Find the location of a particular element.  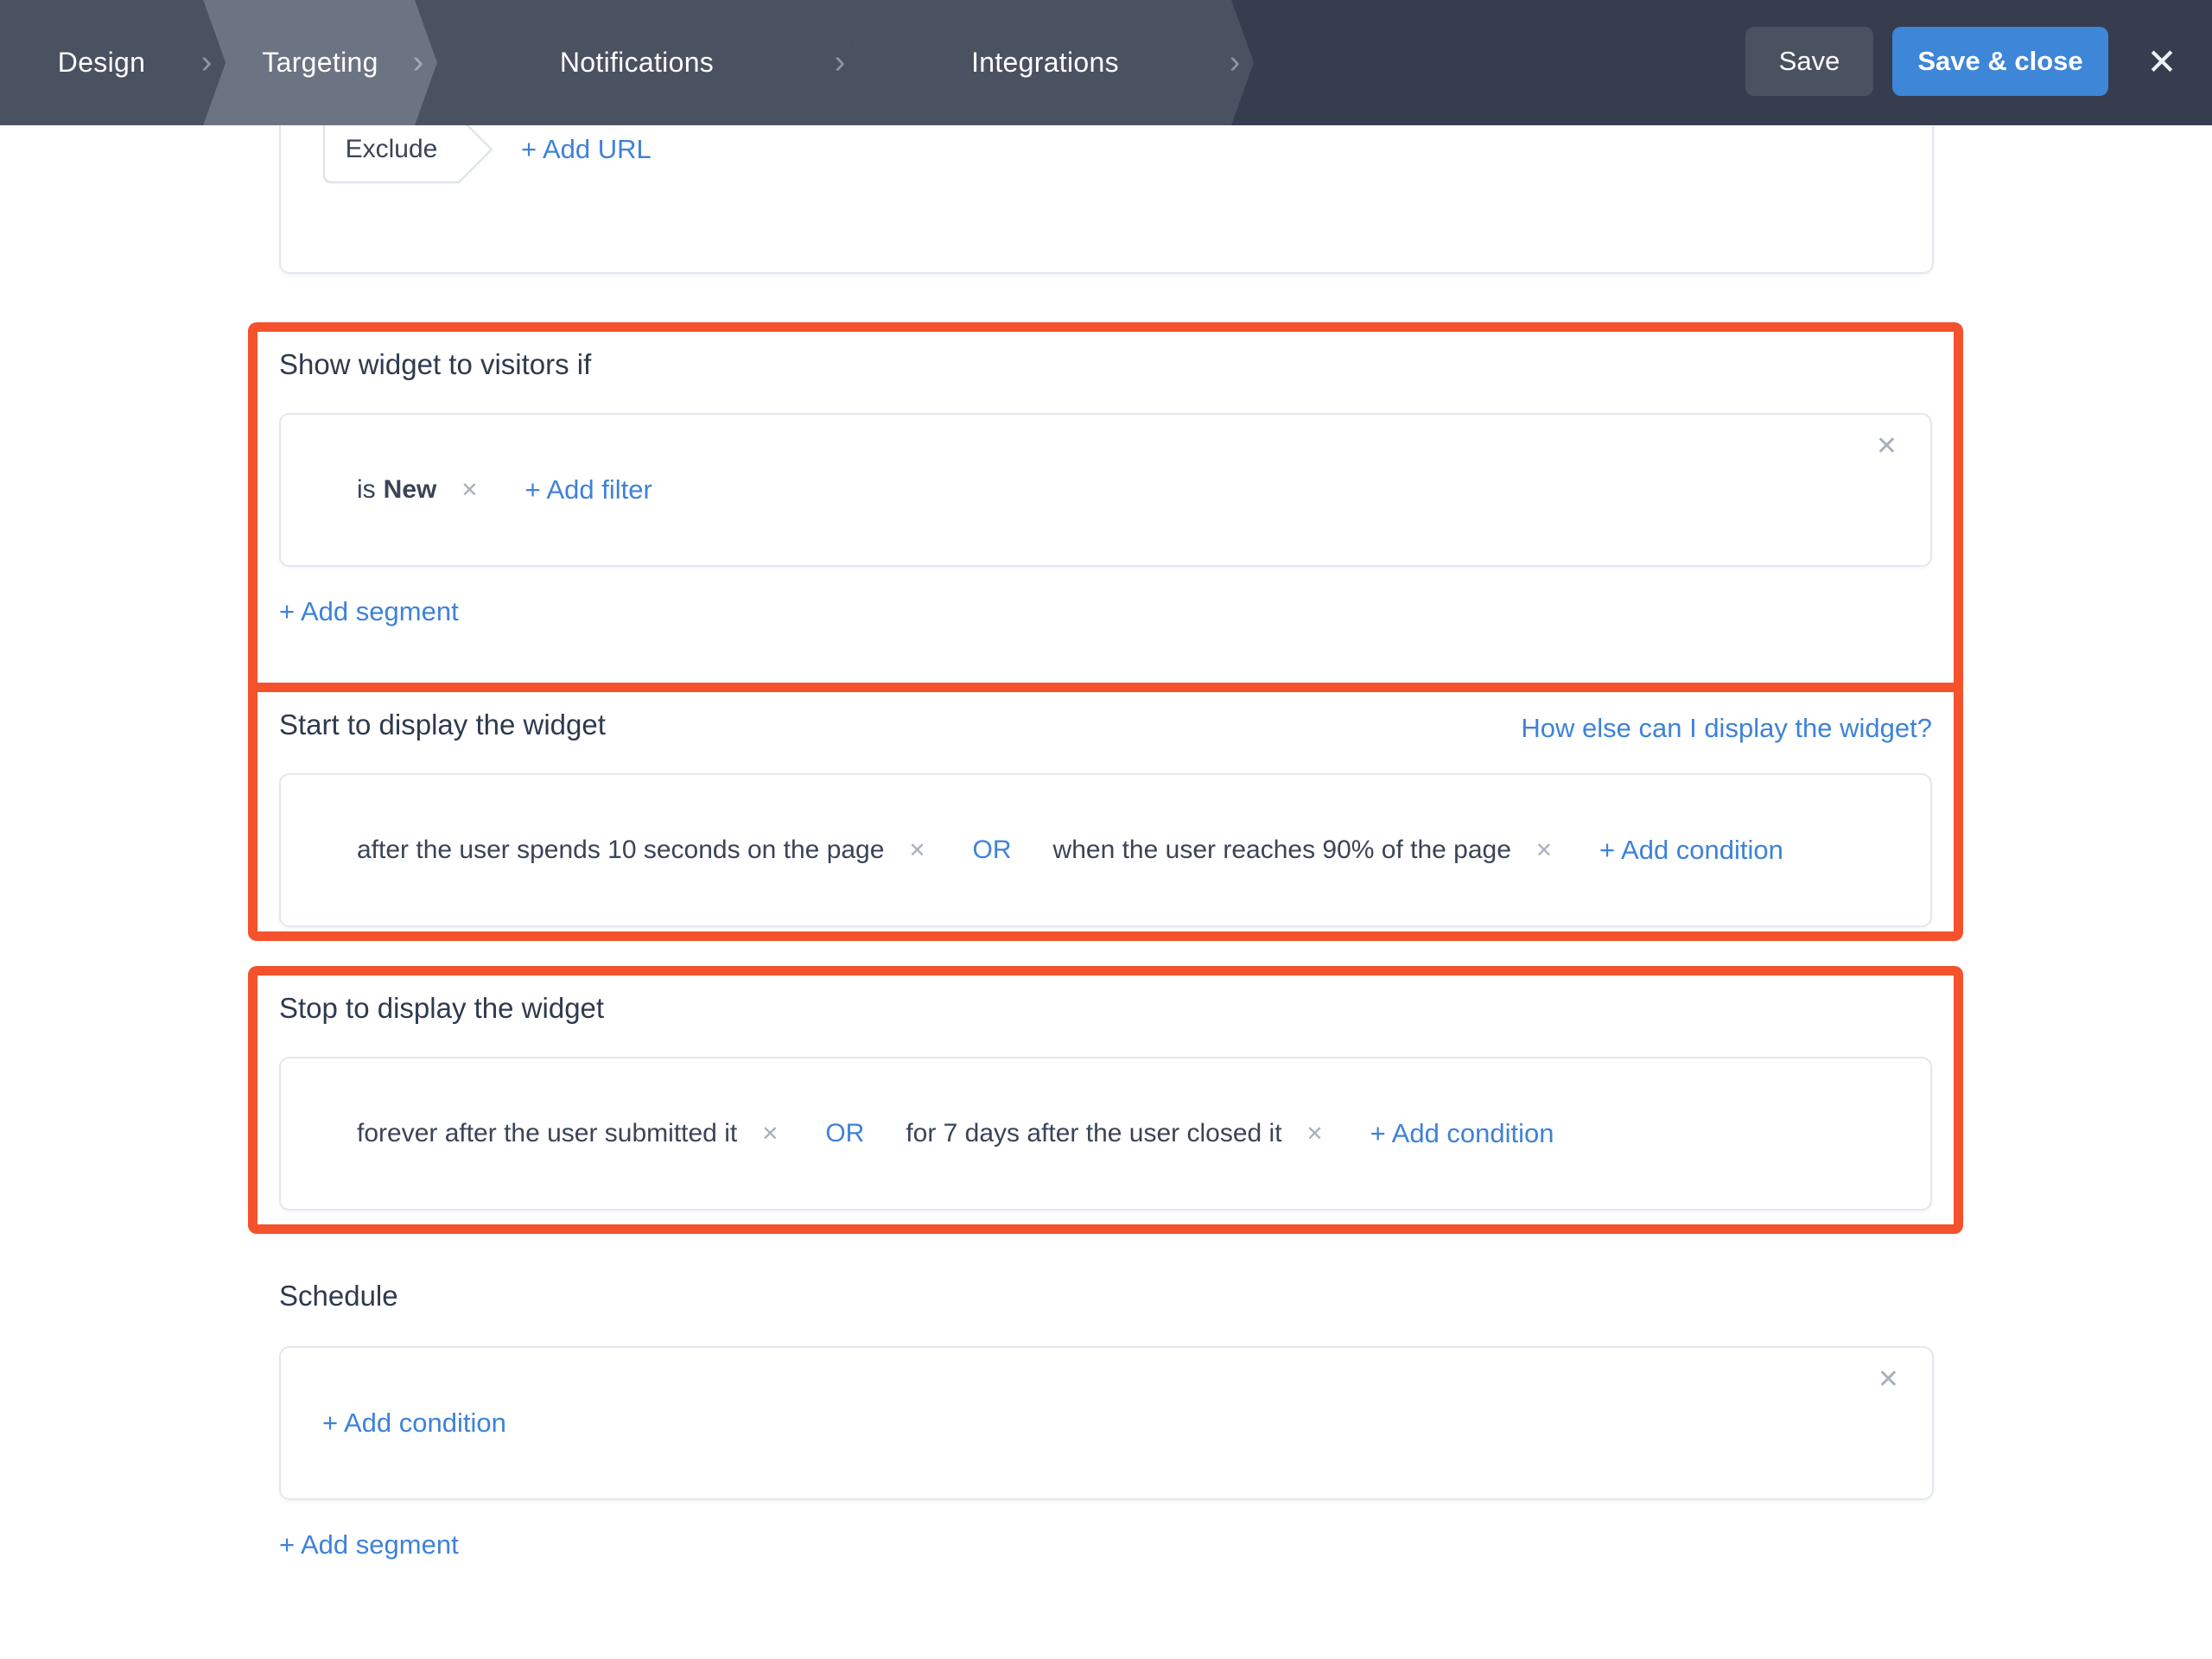

schedule-card: + Add condition ✕ is located at coordinates (1106, 1423).